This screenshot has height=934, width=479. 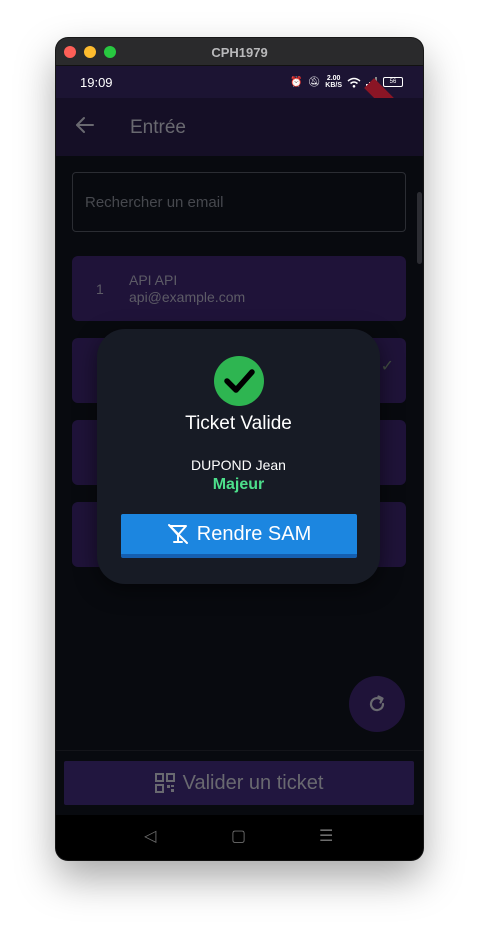 I want to click on nav-home-button: ▢, so click(x=238, y=837).